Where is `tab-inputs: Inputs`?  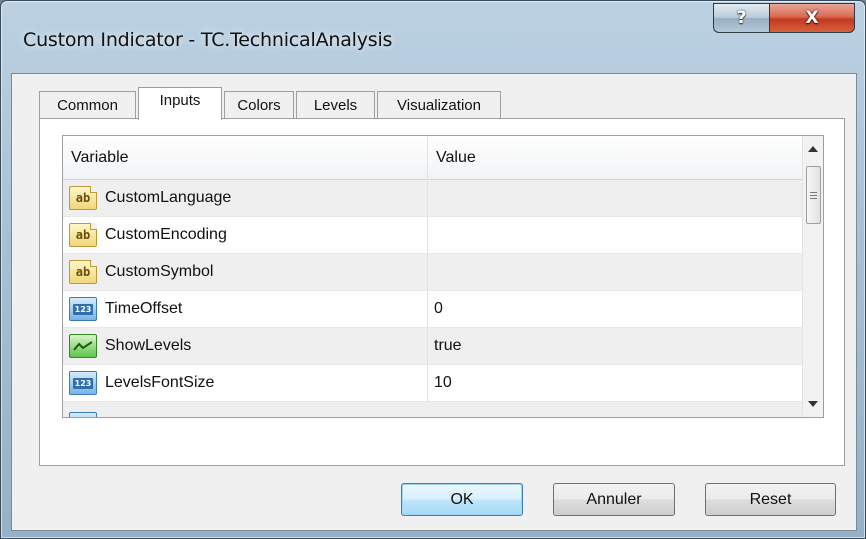
tab-inputs: Inputs is located at coordinates (180, 103).